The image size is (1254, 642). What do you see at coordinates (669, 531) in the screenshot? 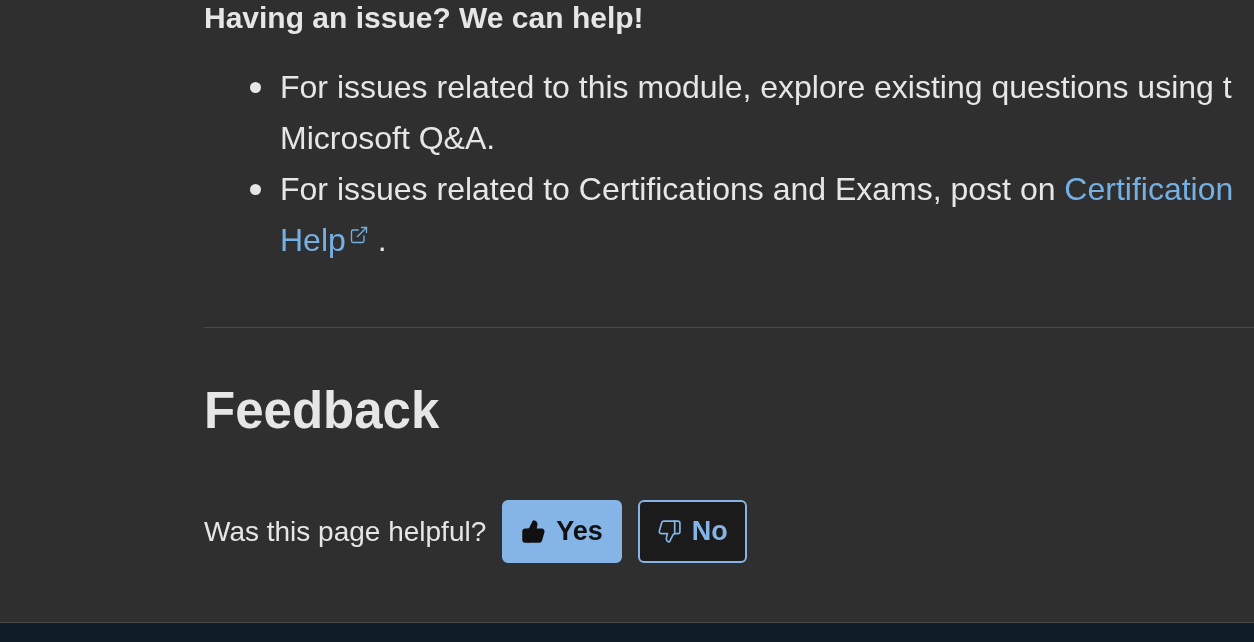
I see `thumbs-down-icon` at bounding box center [669, 531].